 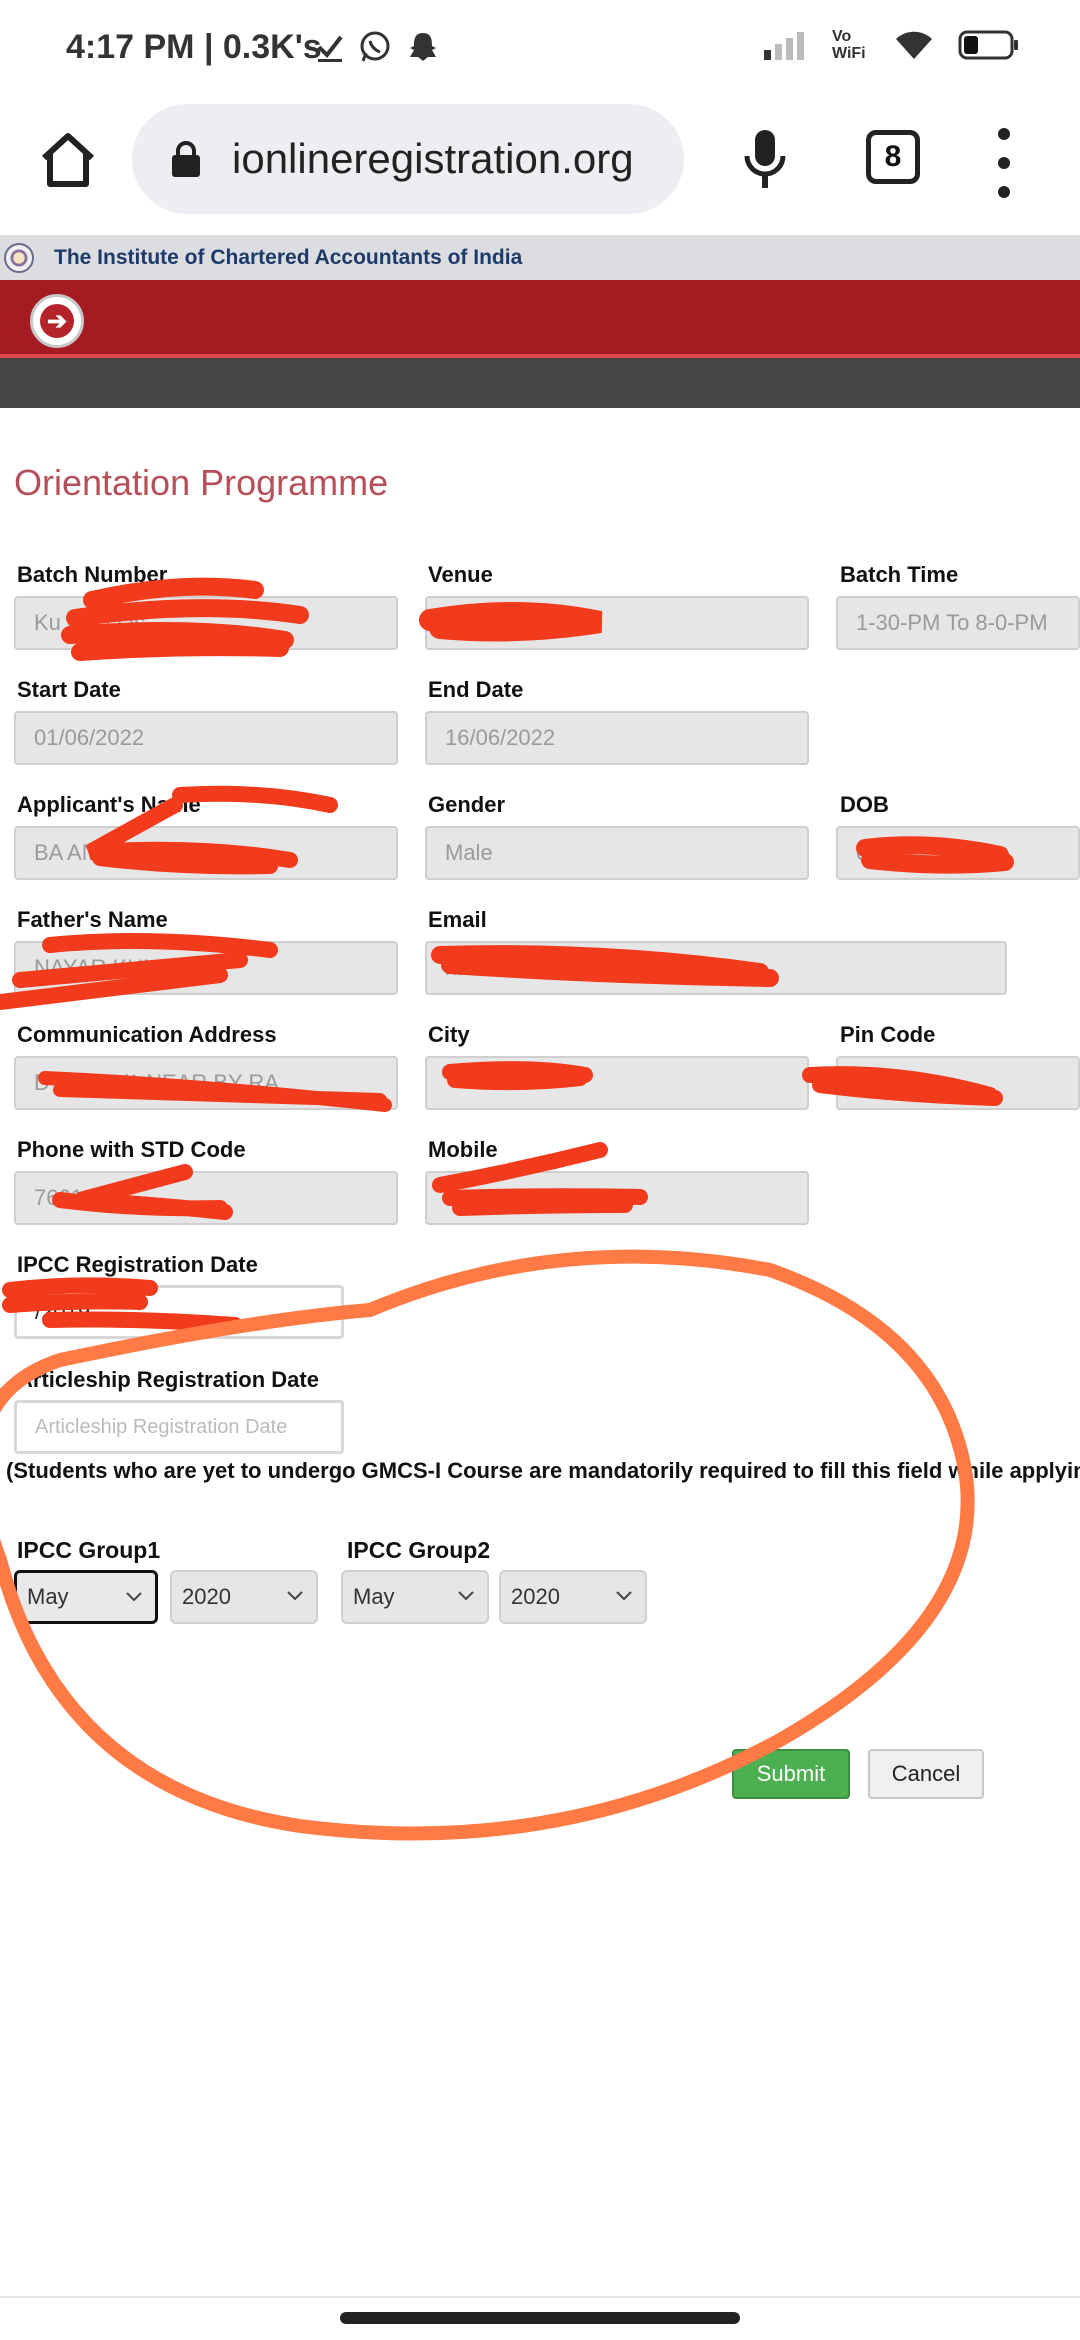 I want to click on ipcc-registration-date-field: /2019, so click(x=179, y=1312).